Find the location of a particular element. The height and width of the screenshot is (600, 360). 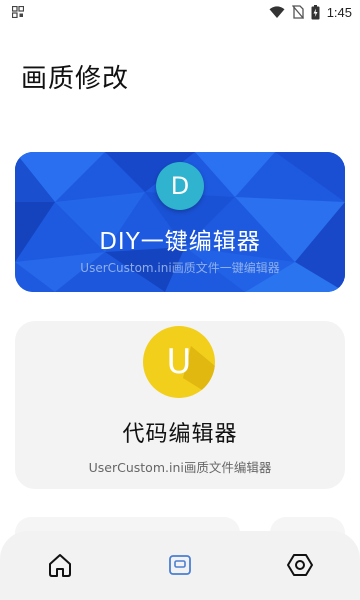

qr-scan-icon is located at coordinates (18, 12).